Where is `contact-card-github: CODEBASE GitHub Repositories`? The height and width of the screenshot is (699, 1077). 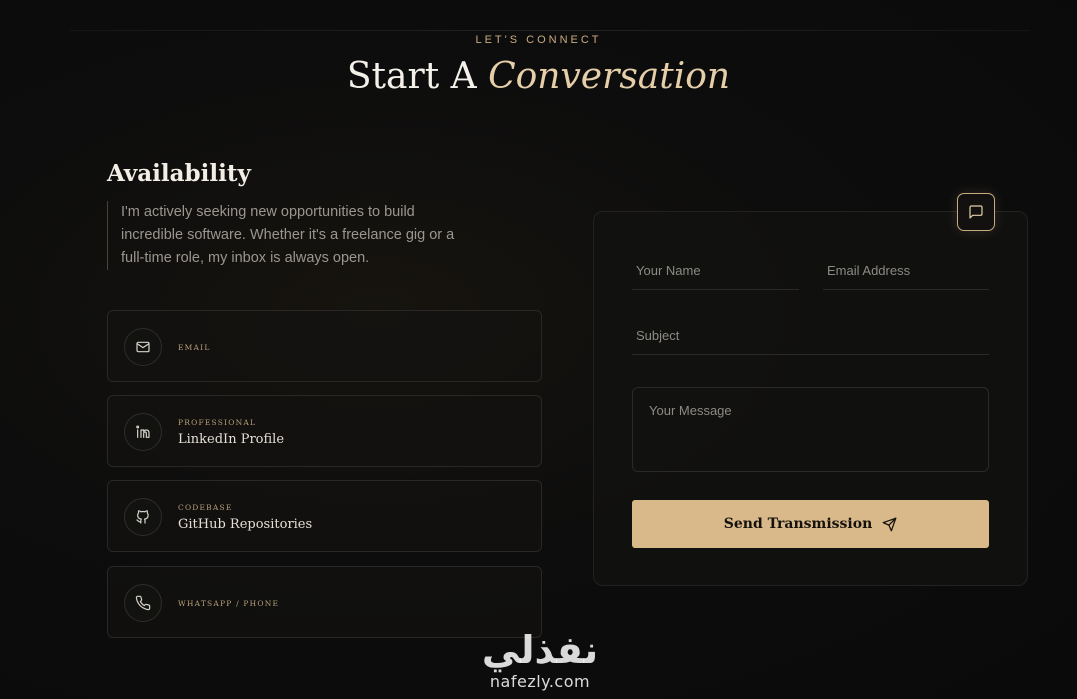 contact-card-github: CODEBASE GitHub Repositories is located at coordinates (324, 516).